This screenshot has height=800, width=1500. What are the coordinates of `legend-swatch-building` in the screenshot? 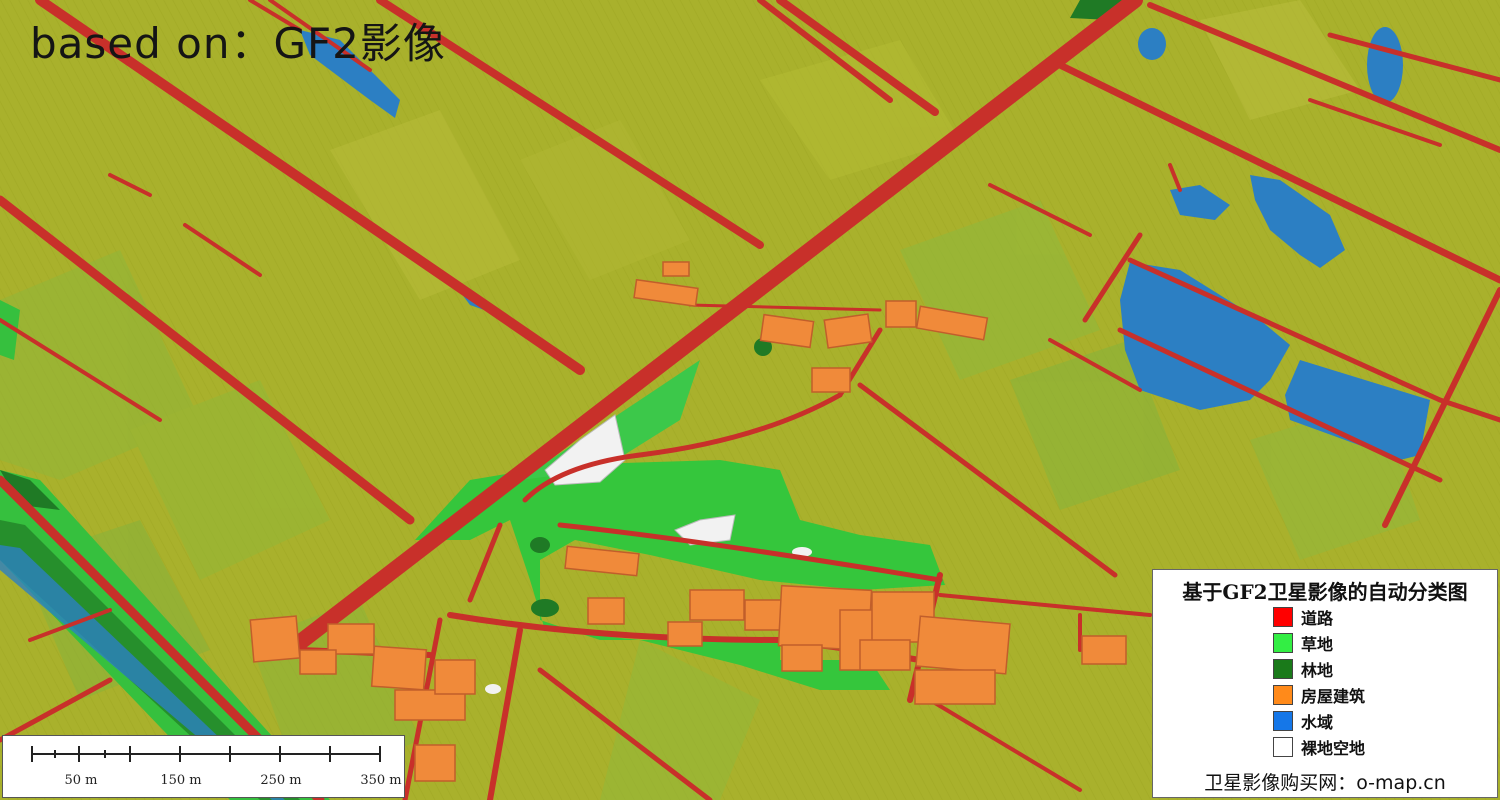 It's located at (1283, 695).